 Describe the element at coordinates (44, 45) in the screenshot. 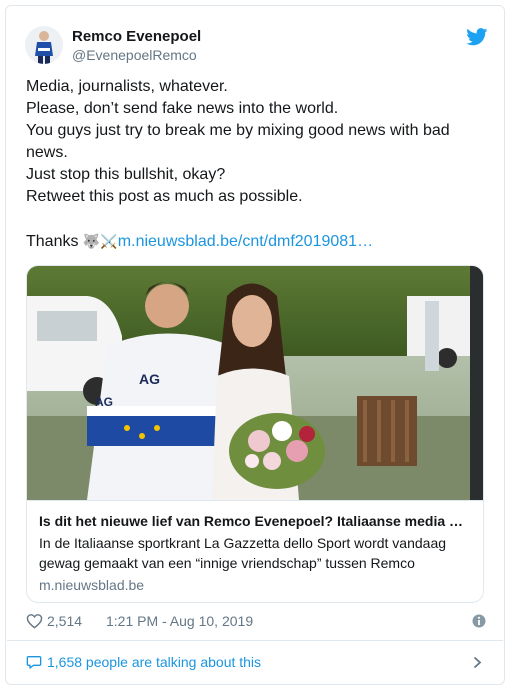

I see `avatar` at that location.